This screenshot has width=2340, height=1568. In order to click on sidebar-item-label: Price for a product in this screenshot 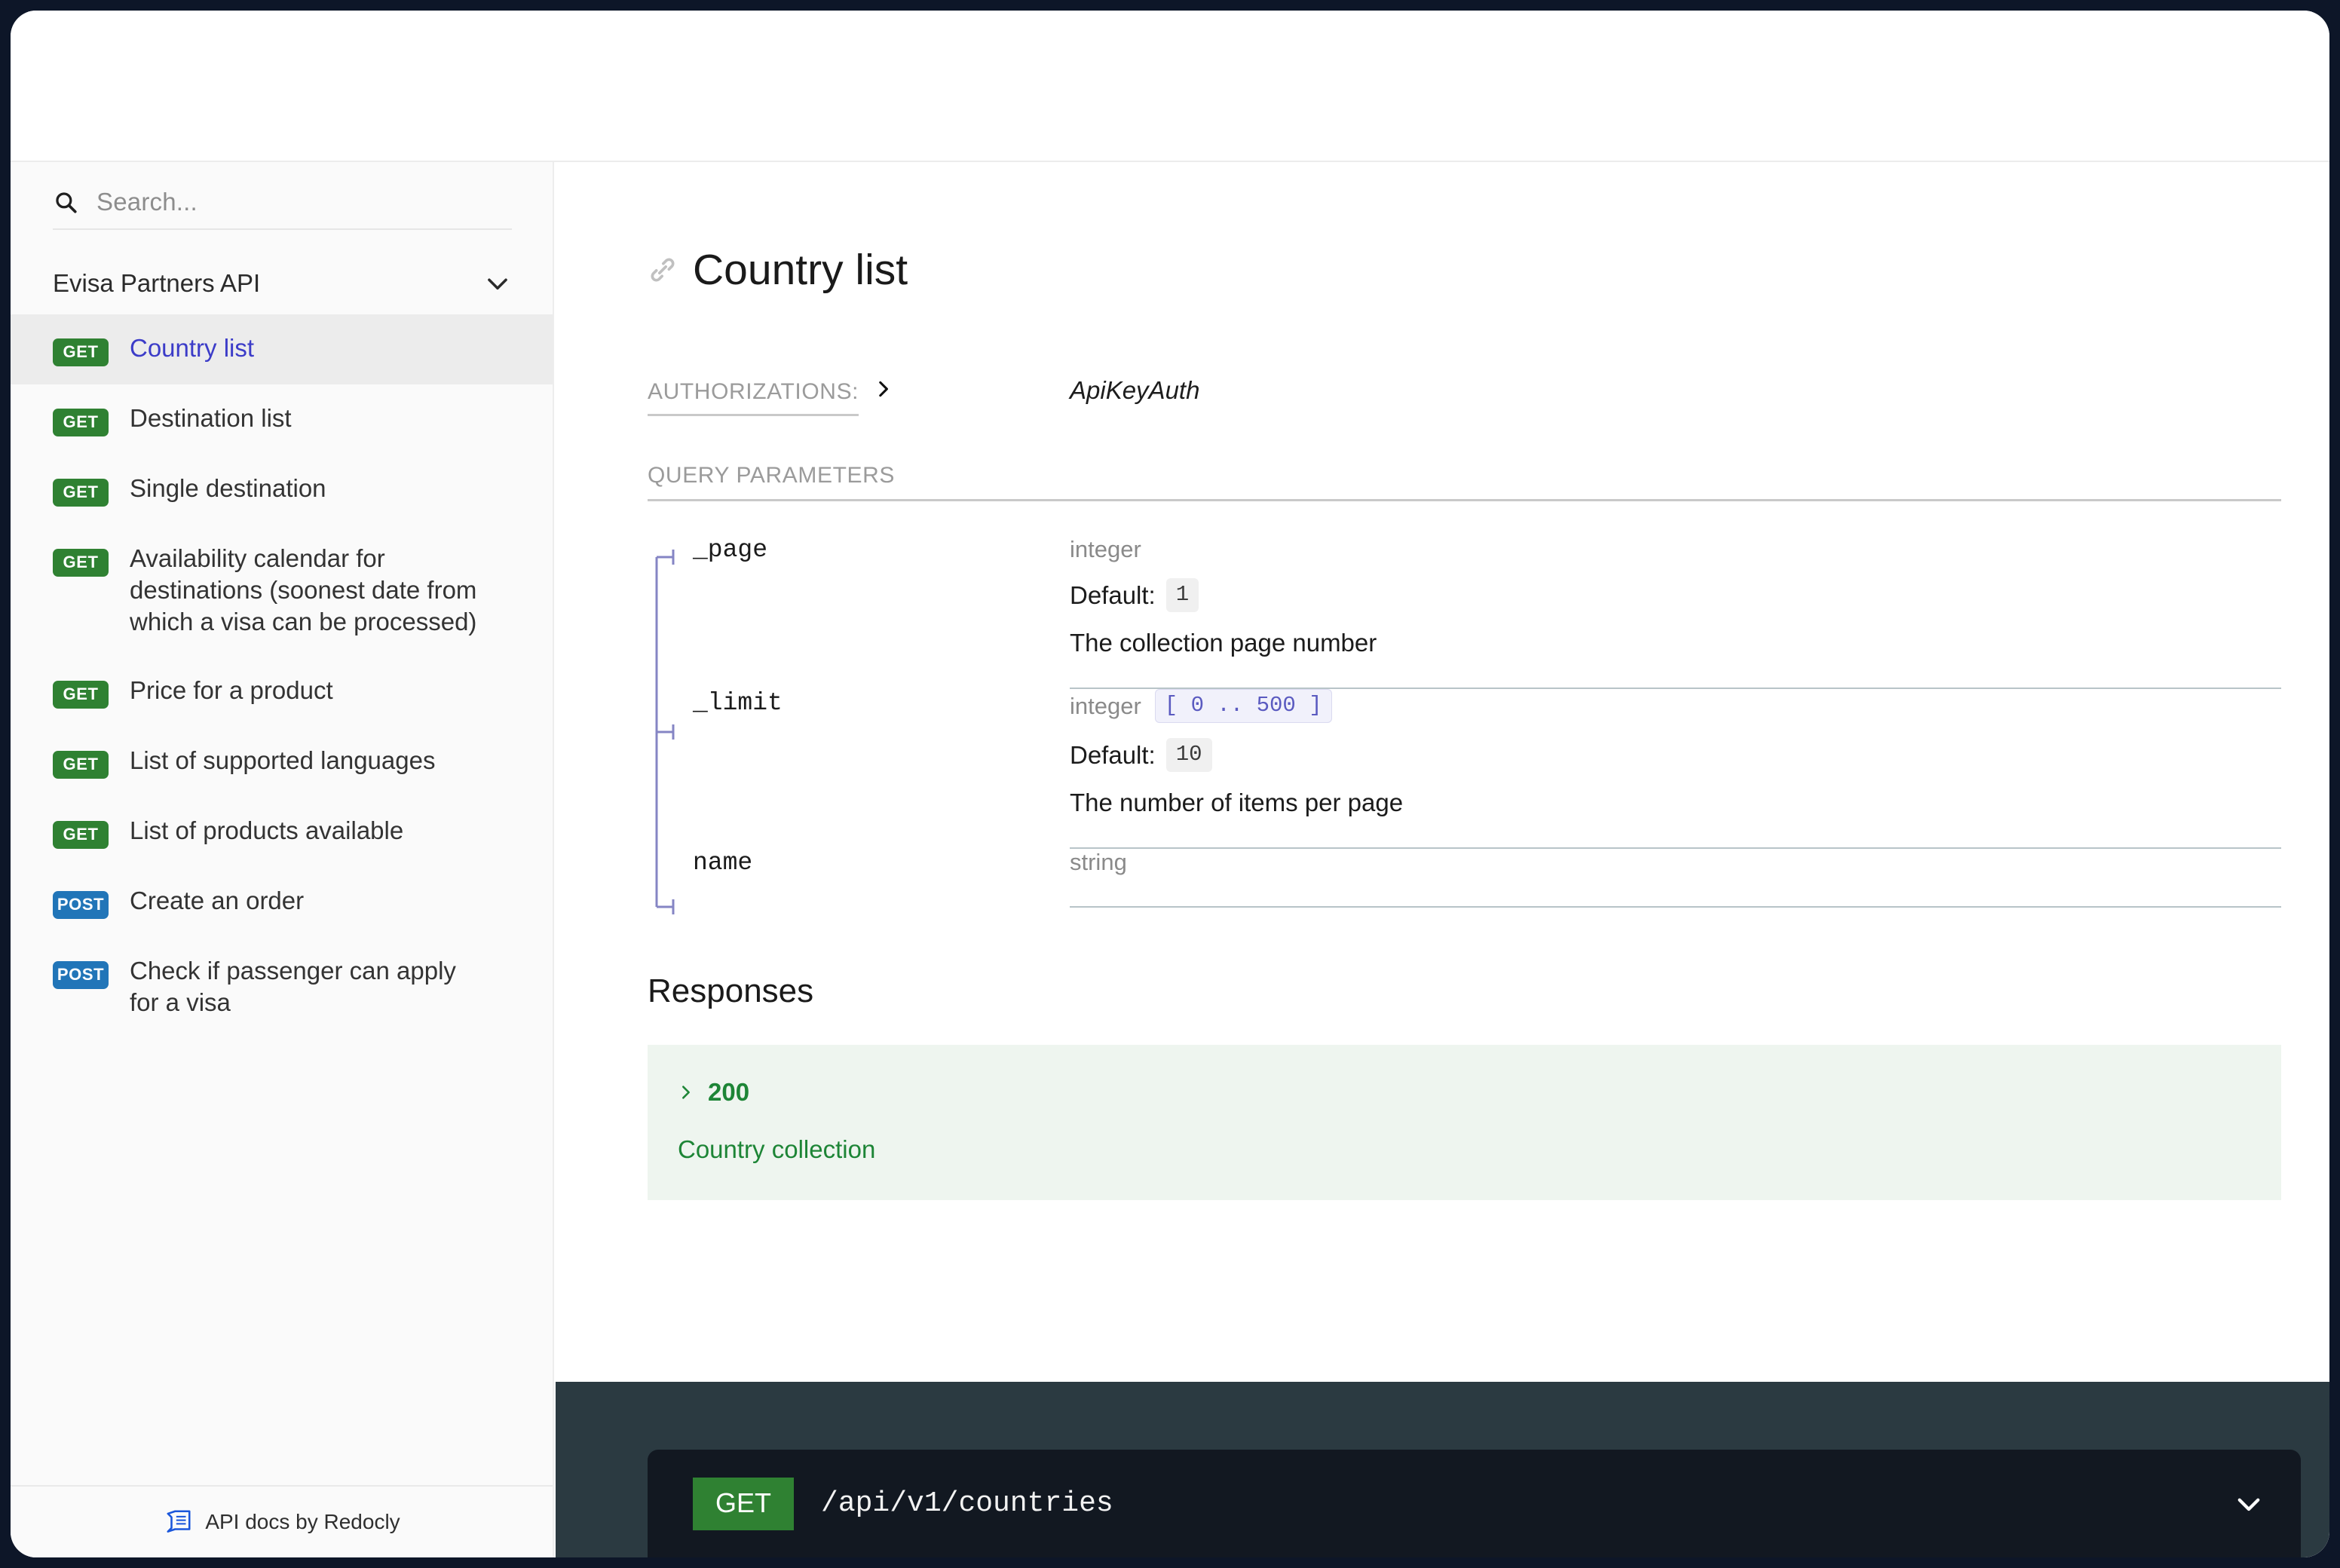, I will do `click(231, 689)`.